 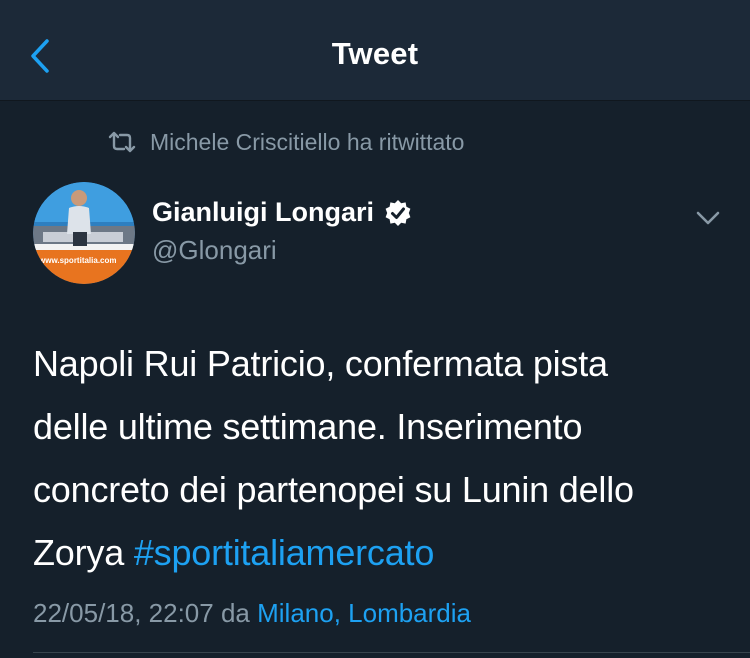 I want to click on tweet-line: Zorya #sportitaliamercato, so click(x=378, y=552).